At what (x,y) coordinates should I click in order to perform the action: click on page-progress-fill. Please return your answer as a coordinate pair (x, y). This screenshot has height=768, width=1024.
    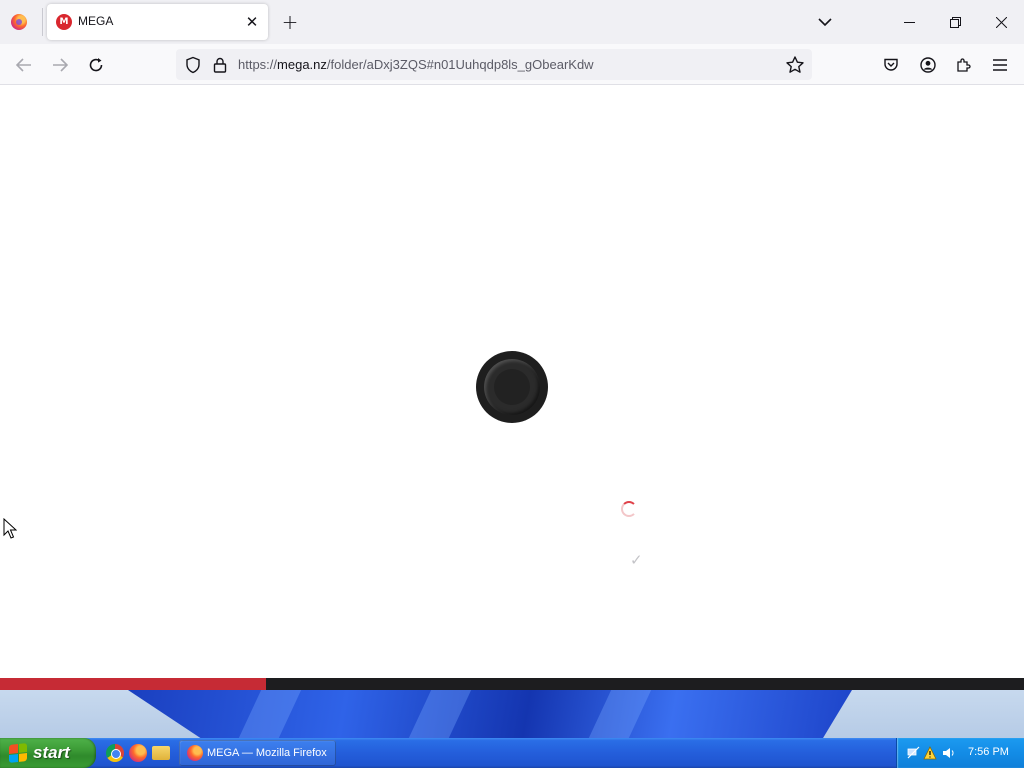
    Looking at the image, I should click on (133, 684).